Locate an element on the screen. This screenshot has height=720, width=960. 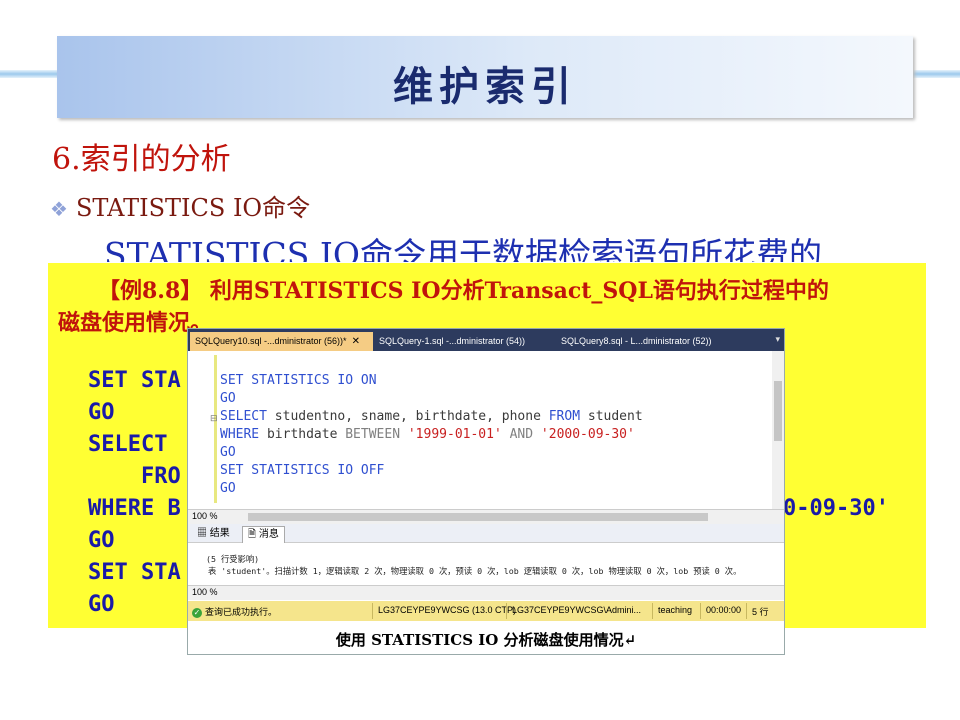
slide-title: 维护索引 is located at coordinates (485, 86).